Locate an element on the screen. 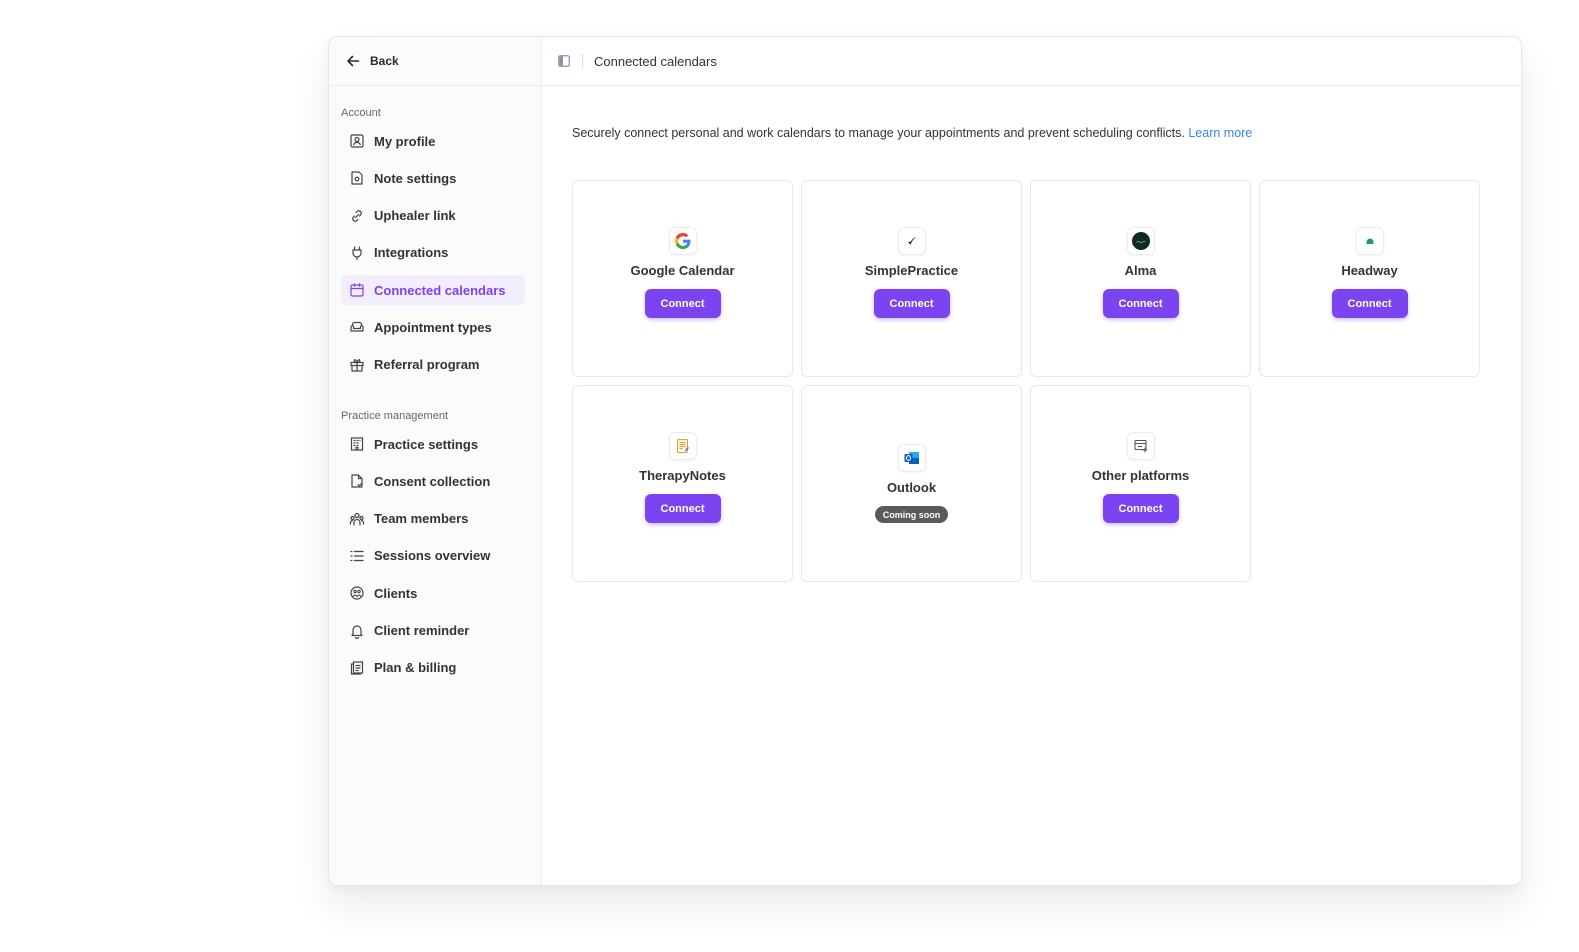 This screenshot has height=952, width=1579. sidebar-item-label: Team members is located at coordinates (421, 519).